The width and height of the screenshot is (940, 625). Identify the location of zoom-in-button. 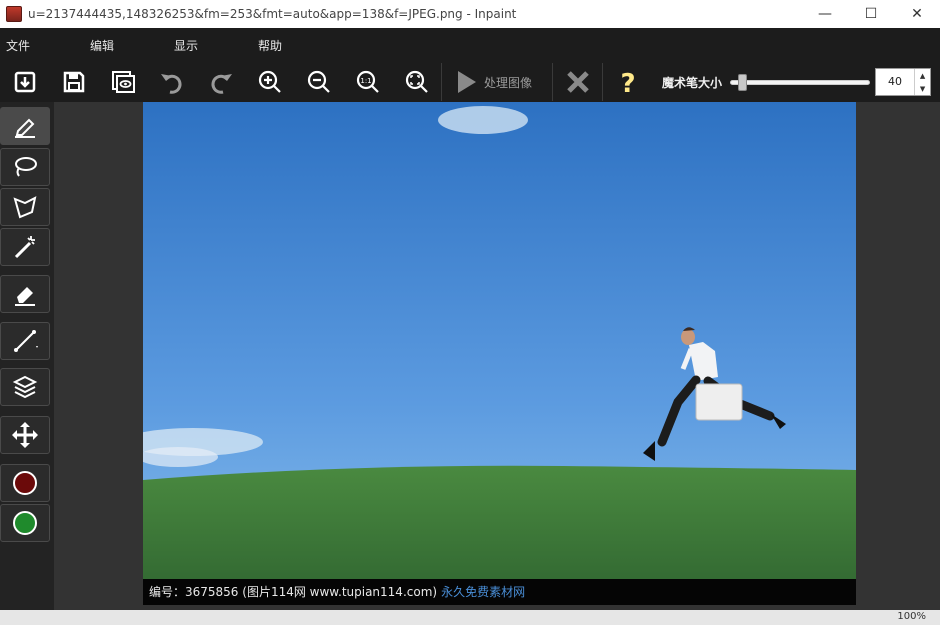
(269, 82).